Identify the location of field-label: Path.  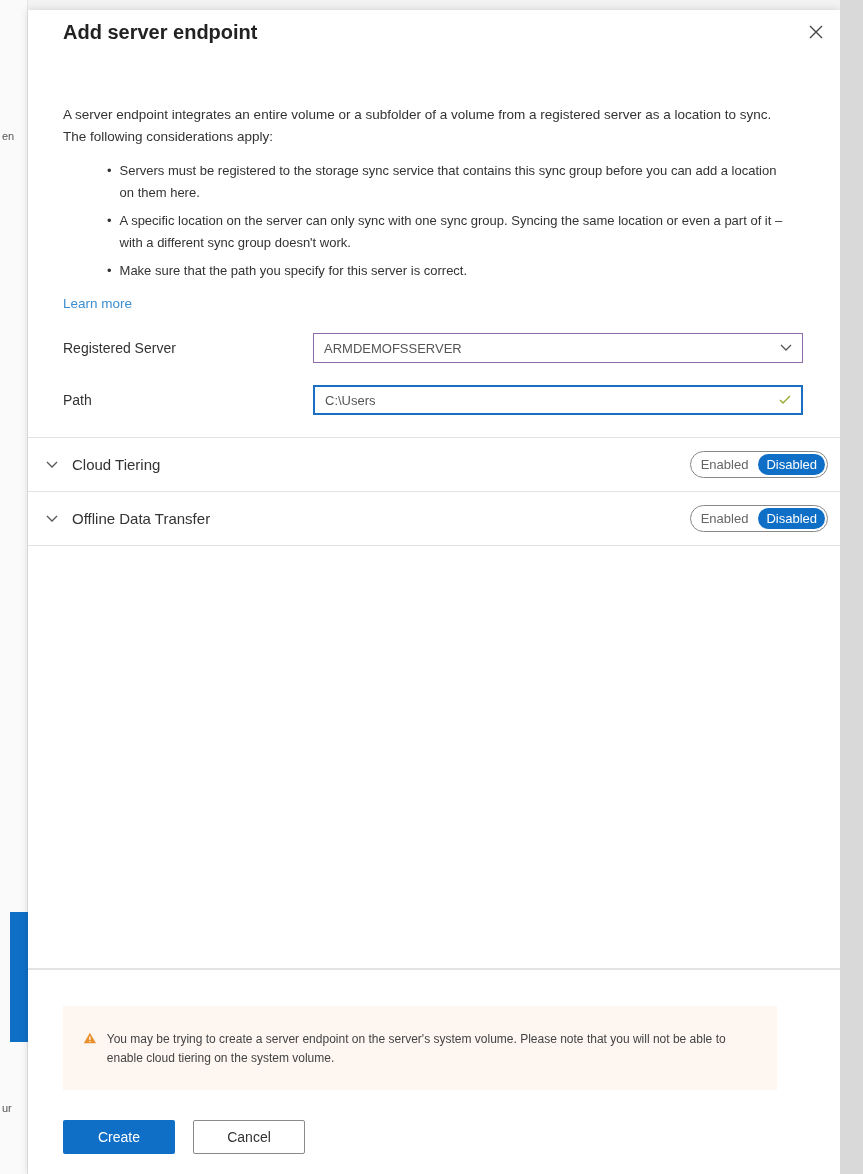
(78, 400).